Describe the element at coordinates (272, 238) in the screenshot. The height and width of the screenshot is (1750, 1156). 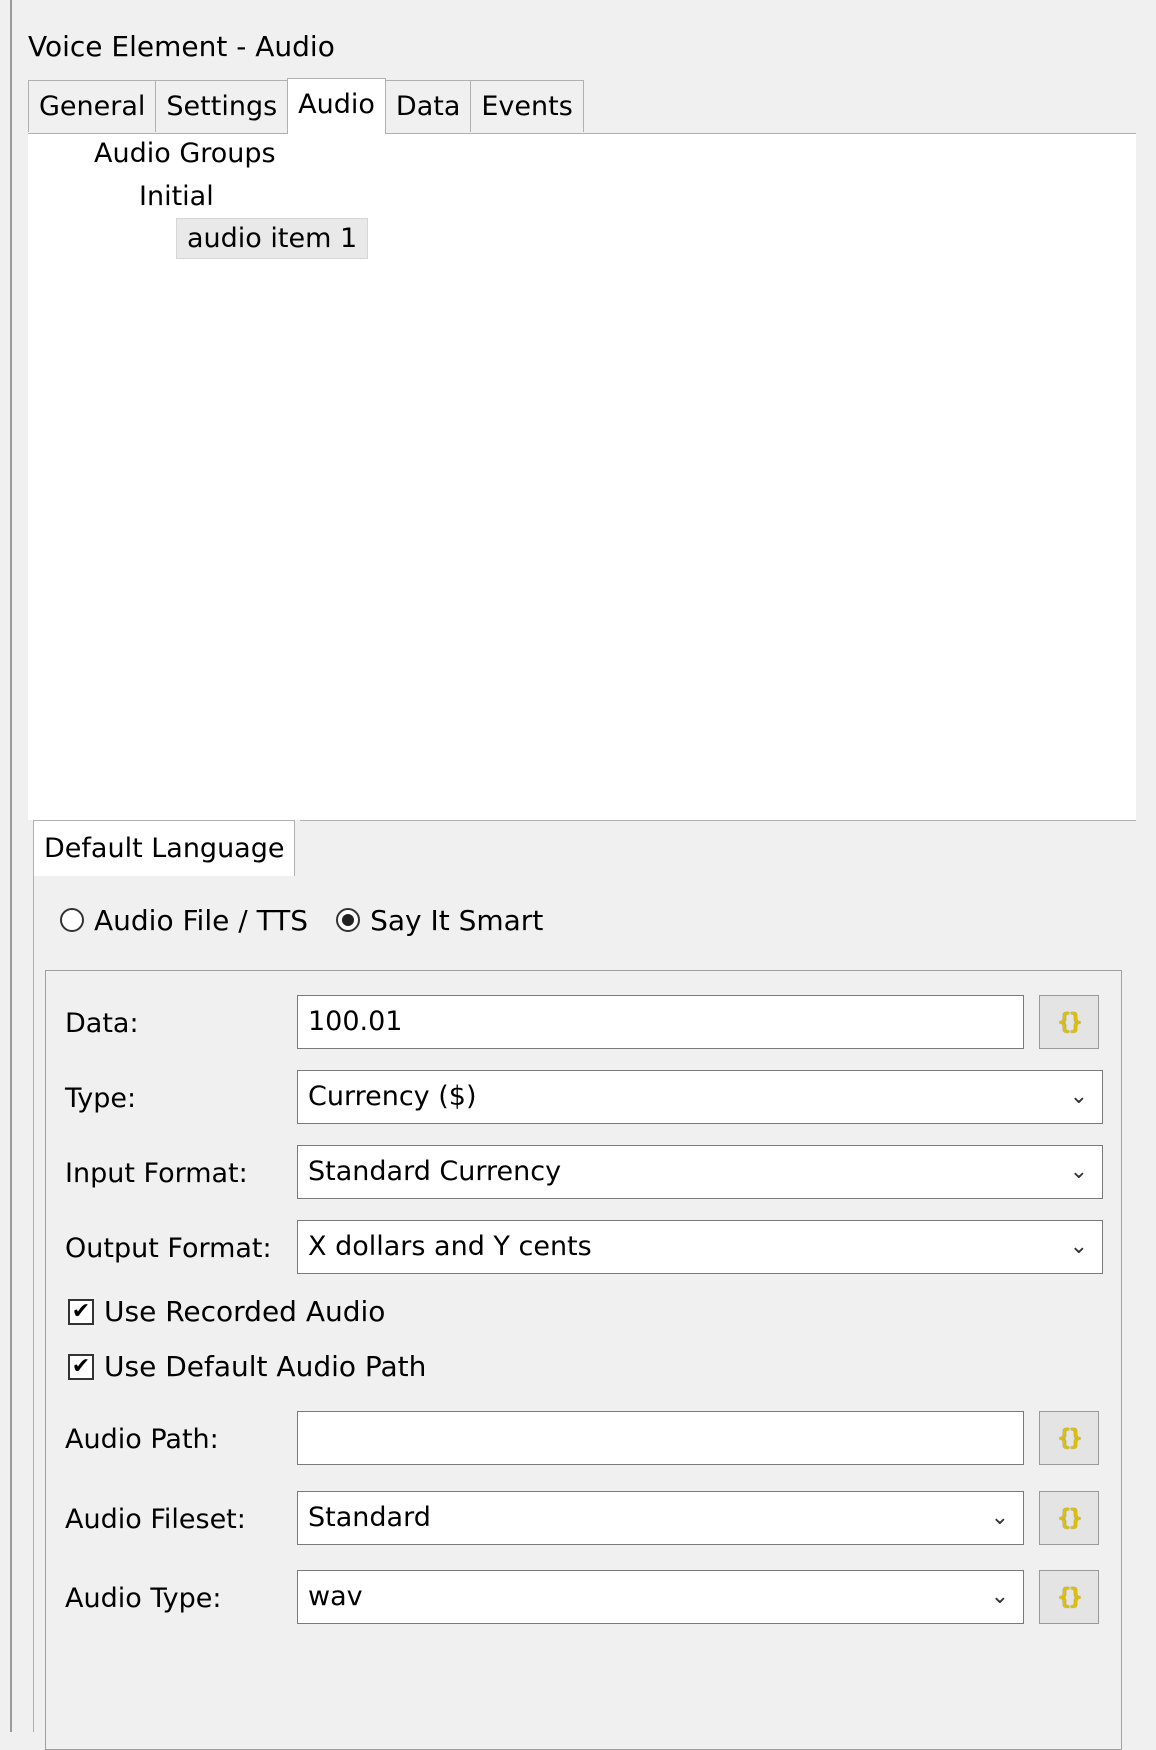
I see `tree-node-audio-item: audio item 1` at that location.